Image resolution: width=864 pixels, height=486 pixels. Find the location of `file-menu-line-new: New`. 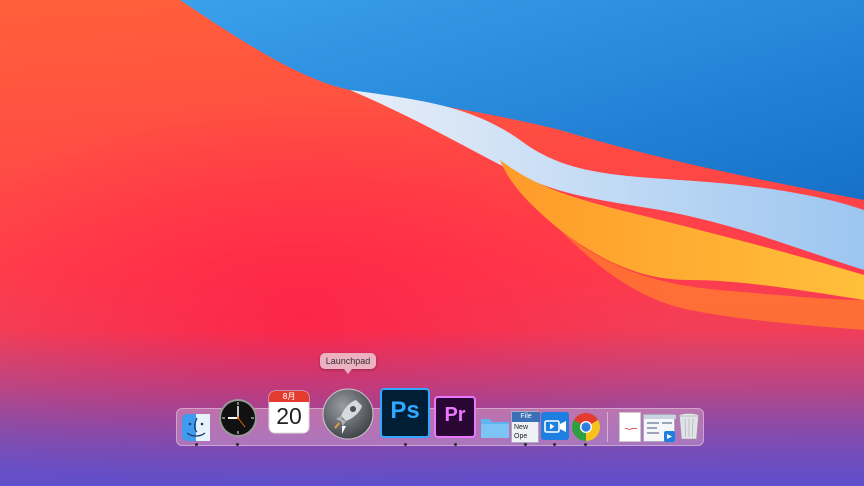

file-menu-line-new: New is located at coordinates (521, 427).